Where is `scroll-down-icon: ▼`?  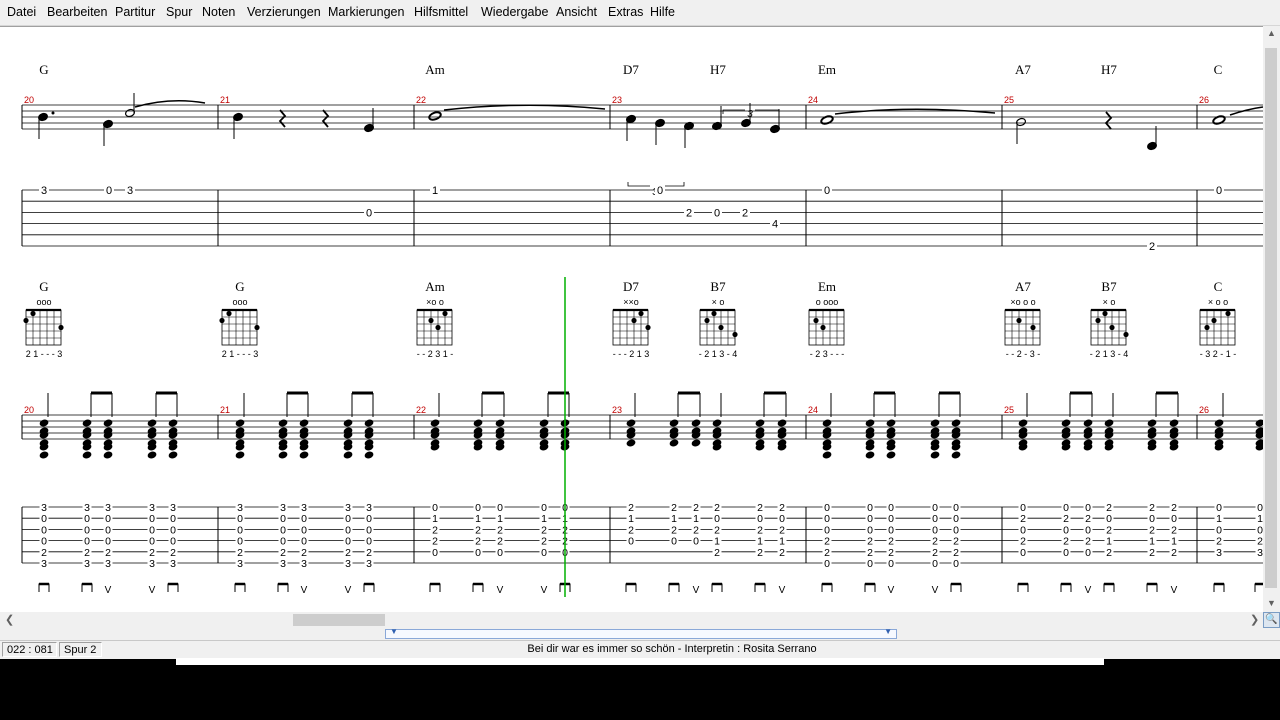 scroll-down-icon: ▼ is located at coordinates (1271, 603).